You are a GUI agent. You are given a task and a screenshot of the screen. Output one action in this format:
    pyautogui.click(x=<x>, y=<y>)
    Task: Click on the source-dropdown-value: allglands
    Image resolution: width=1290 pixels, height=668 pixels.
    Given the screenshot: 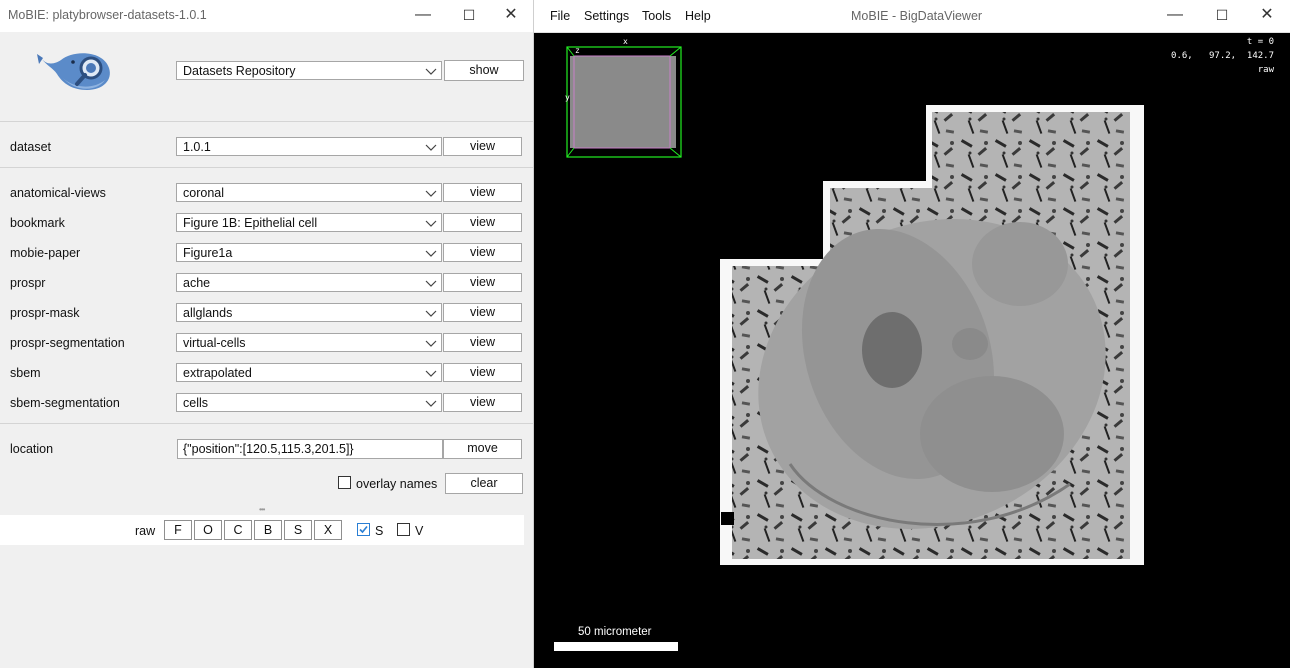 What is the action you would take?
    pyautogui.click(x=208, y=313)
    